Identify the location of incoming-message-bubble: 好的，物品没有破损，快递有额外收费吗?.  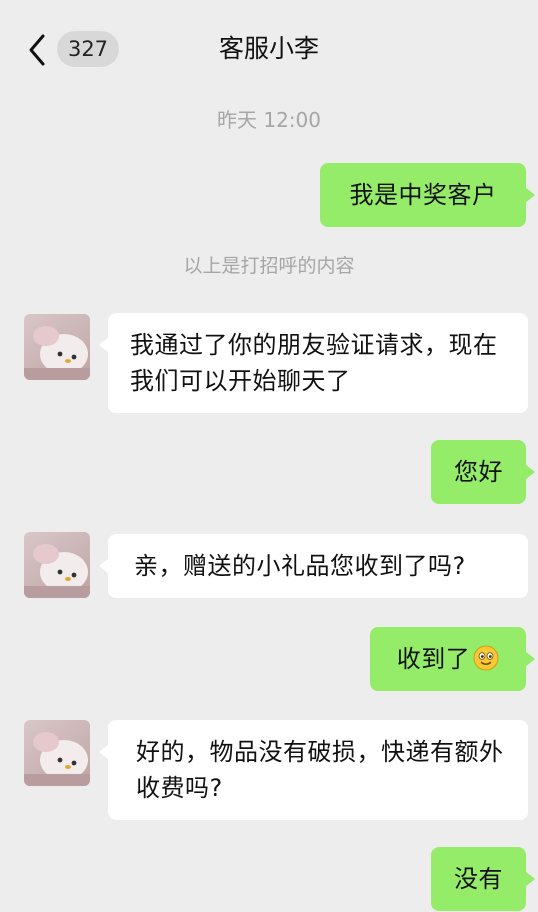
(313, 770).